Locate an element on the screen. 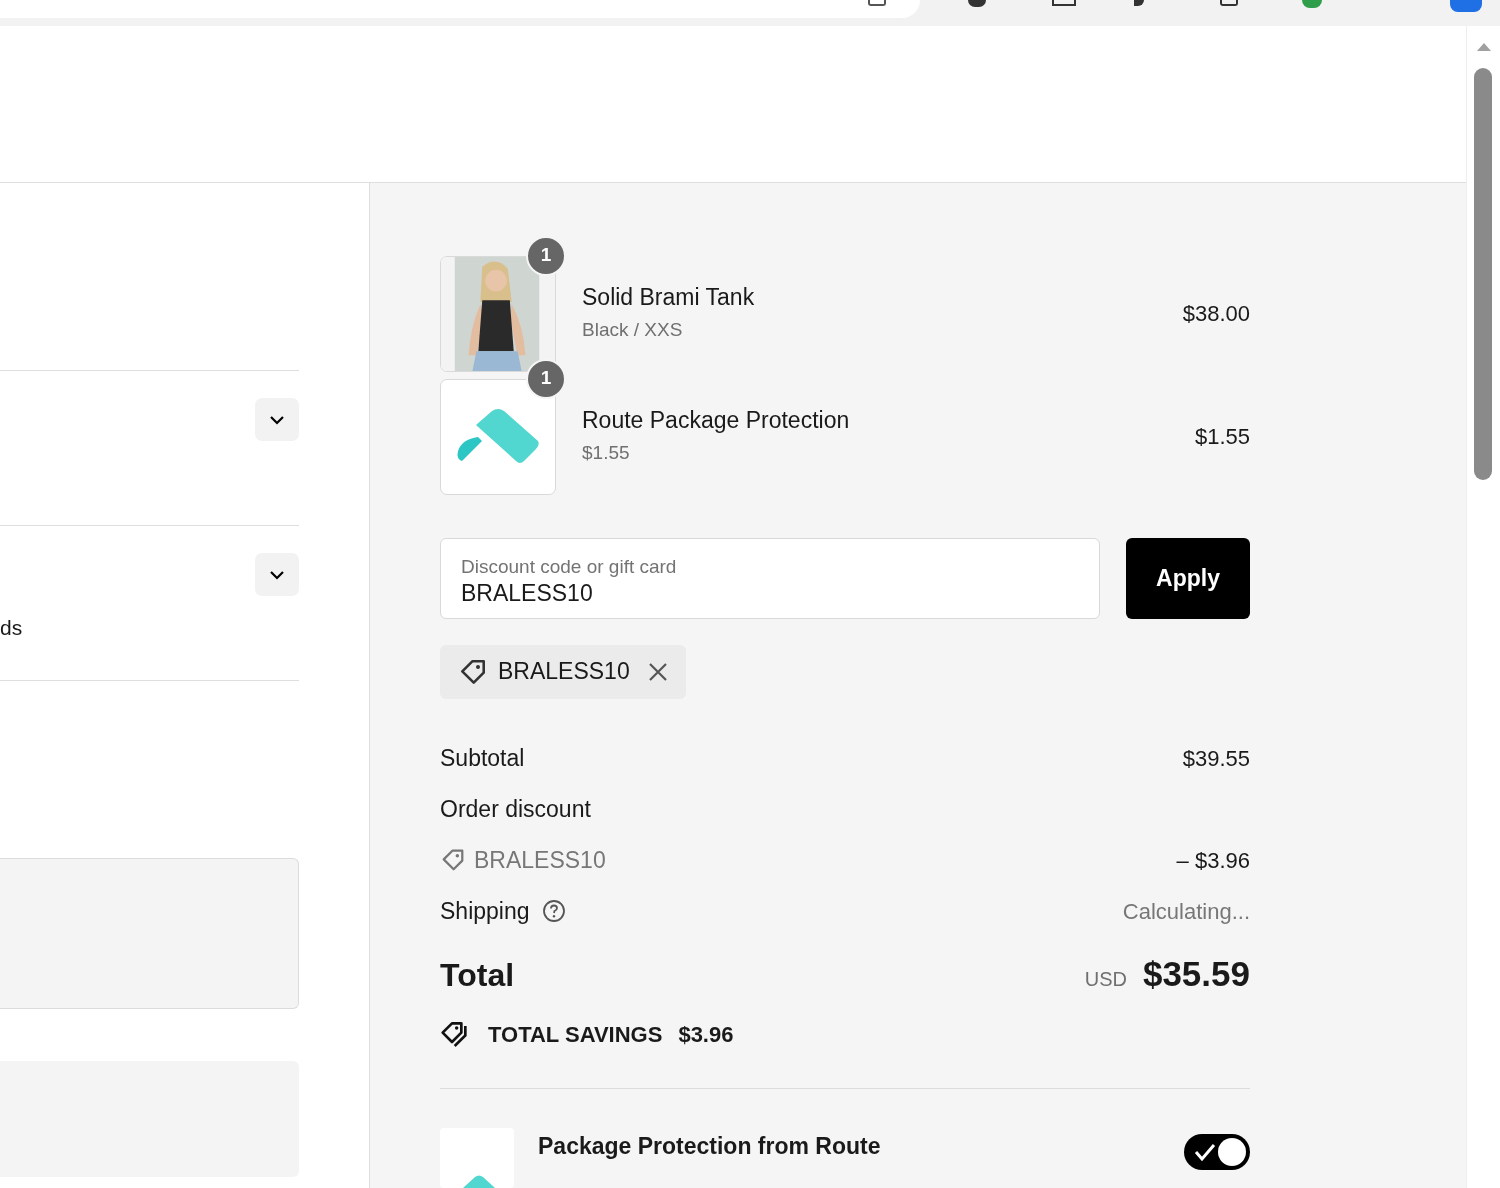 Image resolution: width=1500 pixels, height=1188 pixels. scroll-up-icon is located at coordinates (1484, 47).